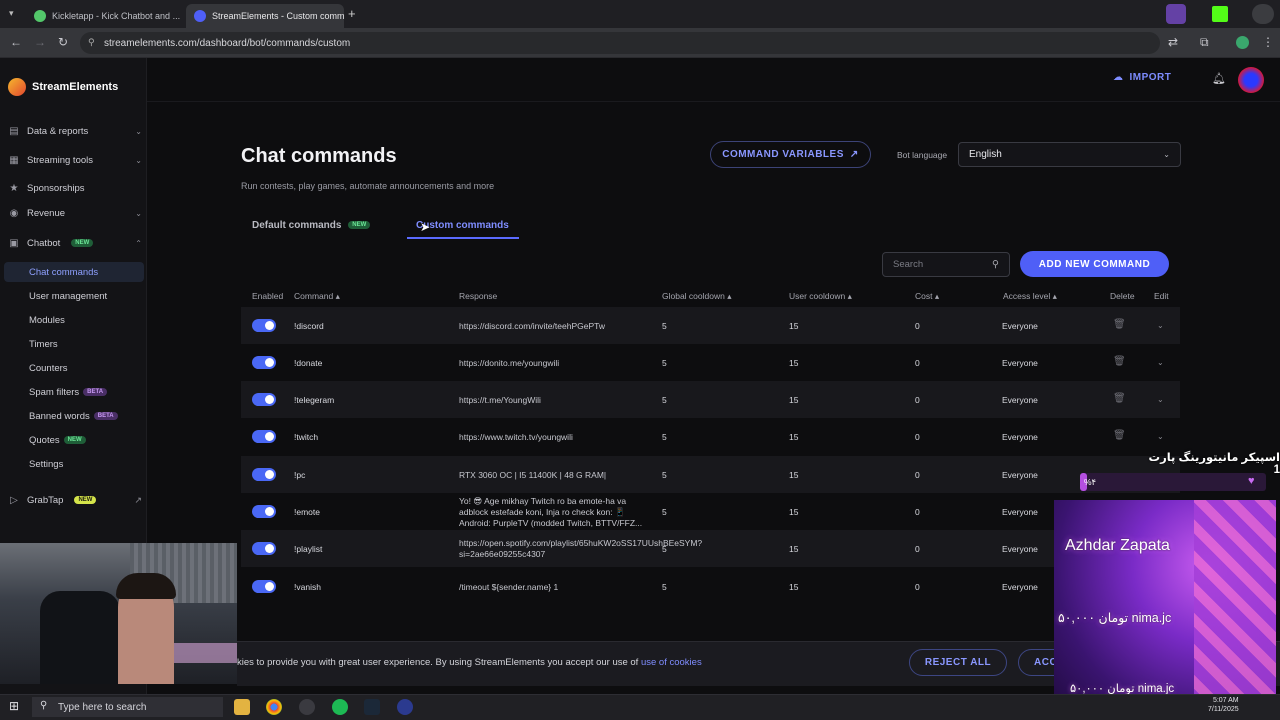 The width and height of the screenshot is (1280, 720). What do you see at coordinates (307, 707) in the screenshot?
I see `obs-icon` at bounding box center [307, 707].